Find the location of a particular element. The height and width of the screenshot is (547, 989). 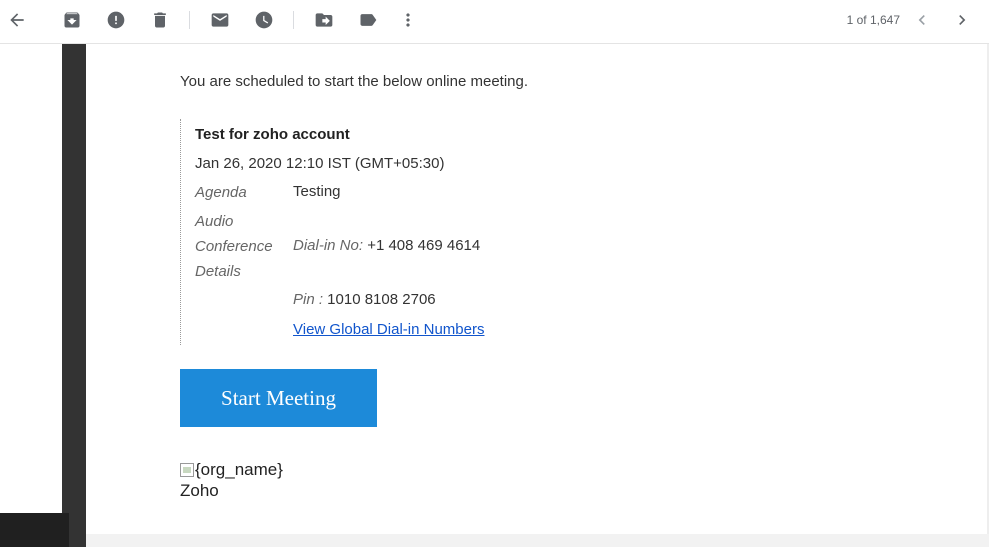

agenda-value: Testing is located at coordinates (317, 191).